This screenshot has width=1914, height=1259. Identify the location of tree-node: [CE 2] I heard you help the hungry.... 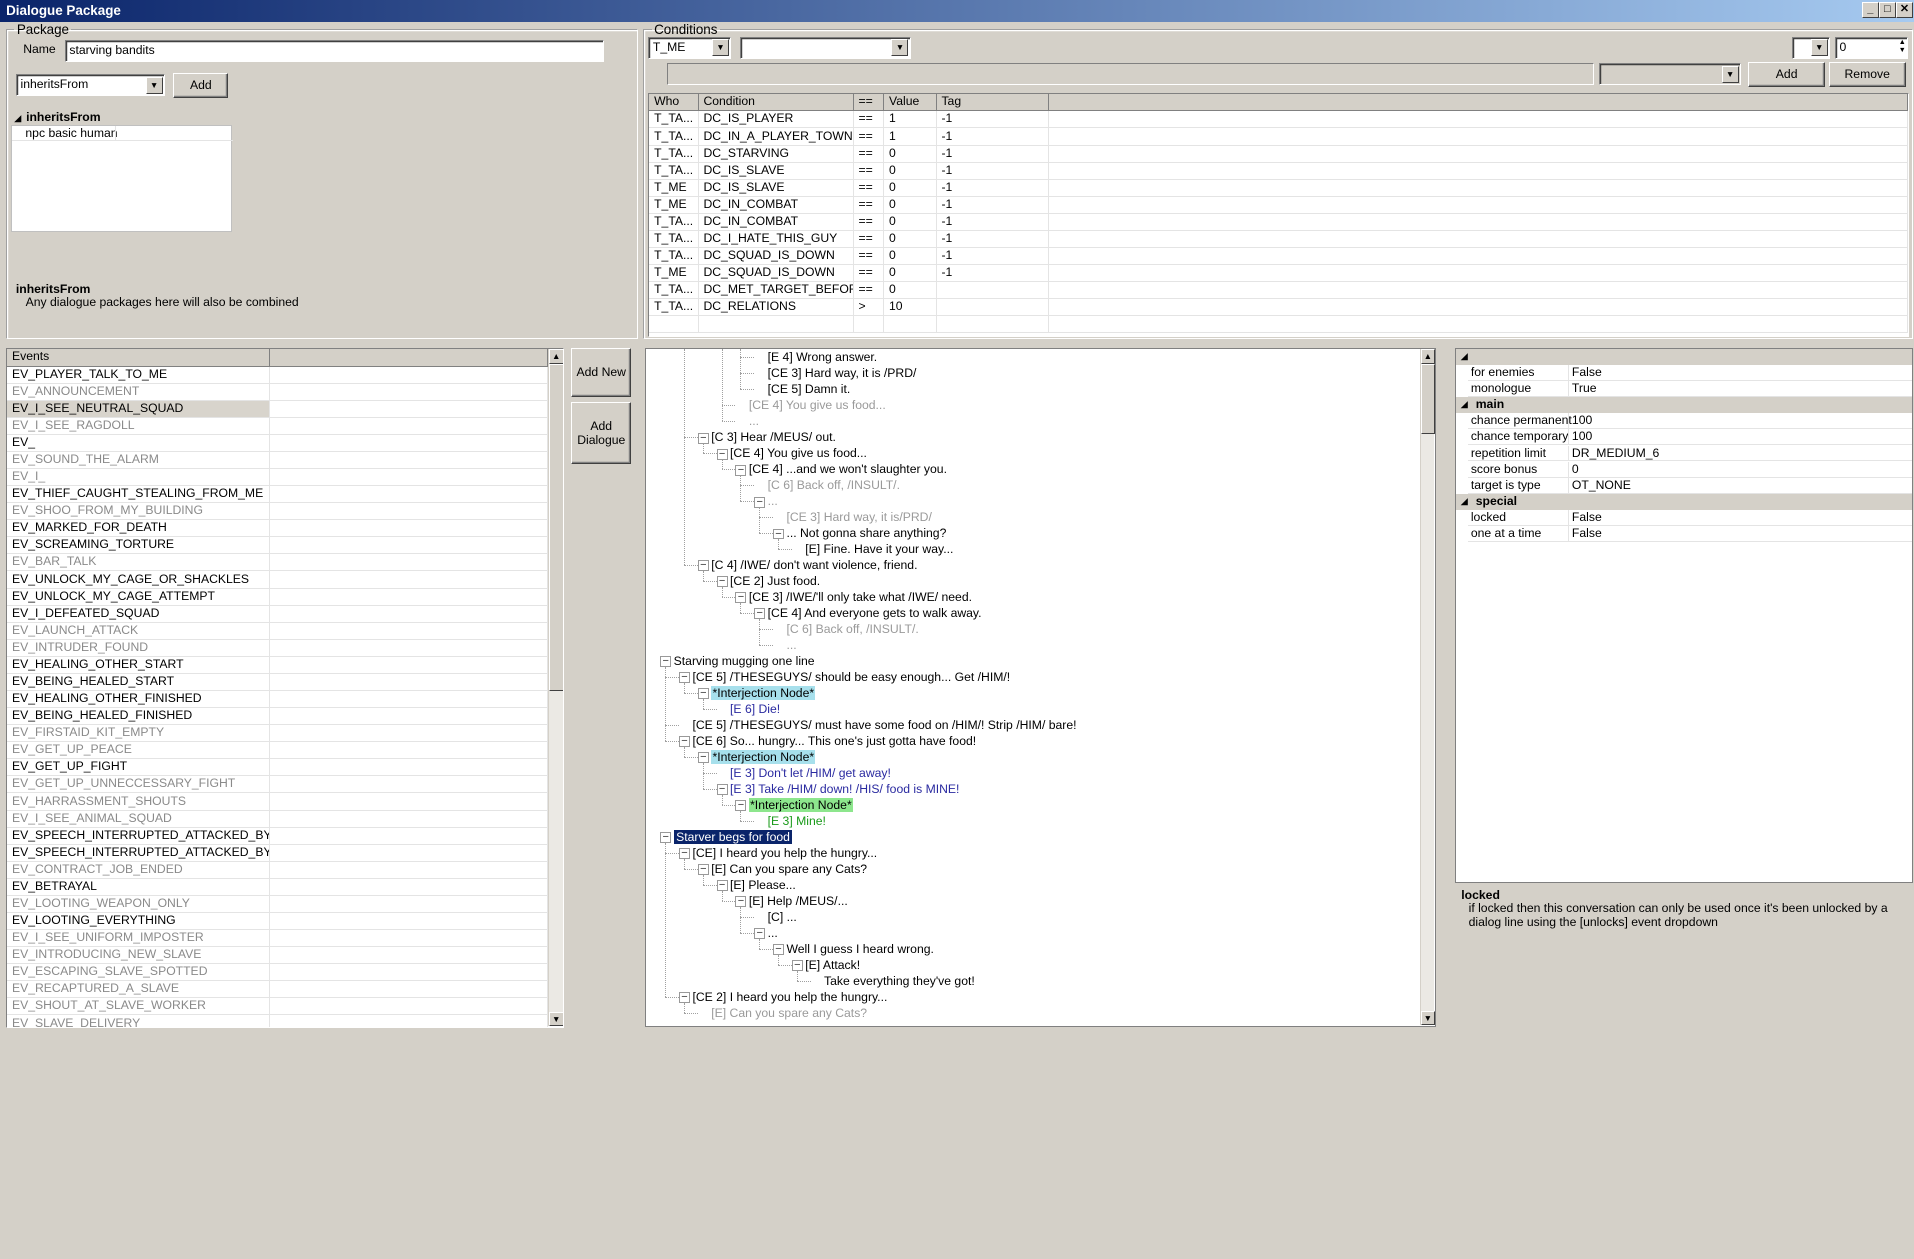
(789, 998).